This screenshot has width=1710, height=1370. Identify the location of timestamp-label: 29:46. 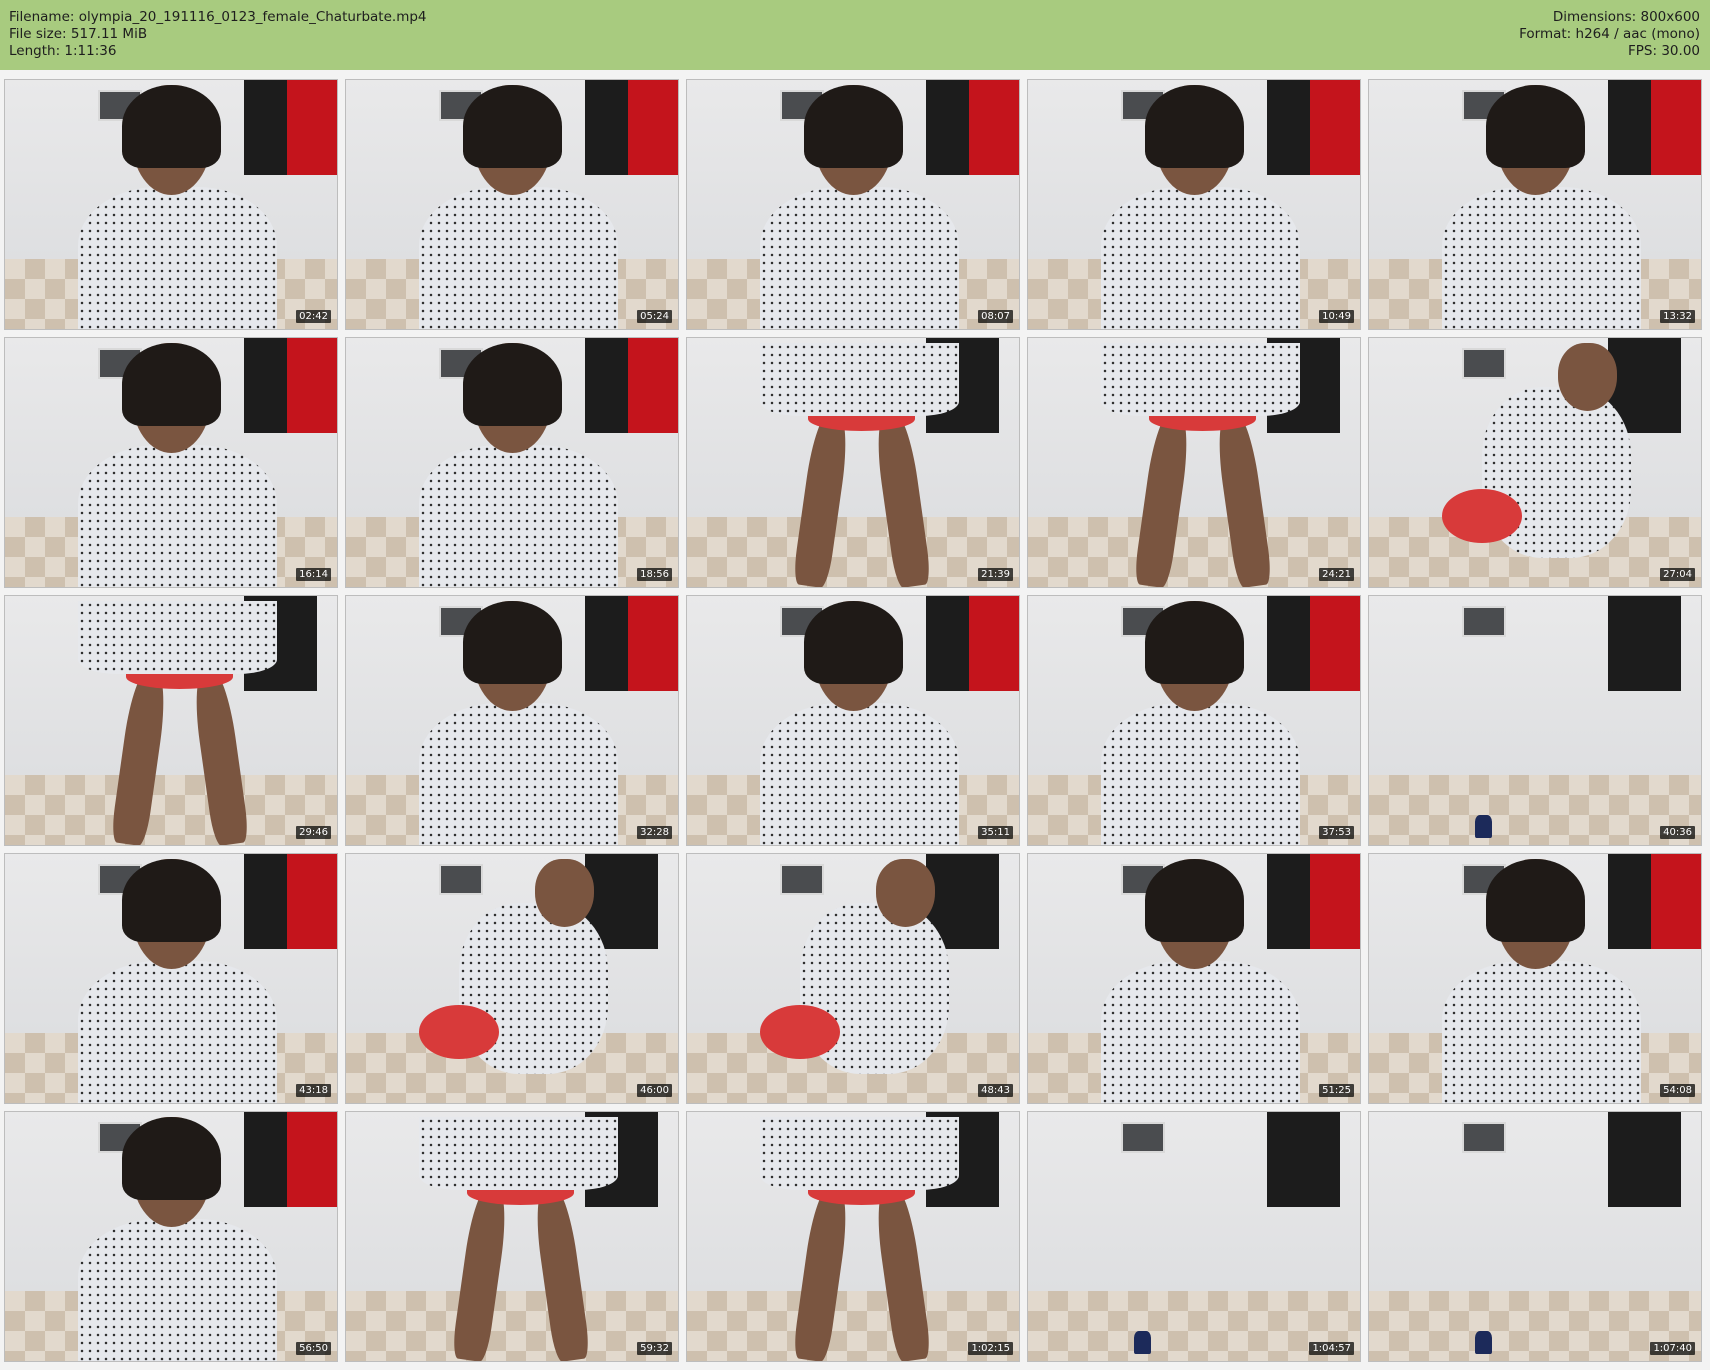
(313, 832).